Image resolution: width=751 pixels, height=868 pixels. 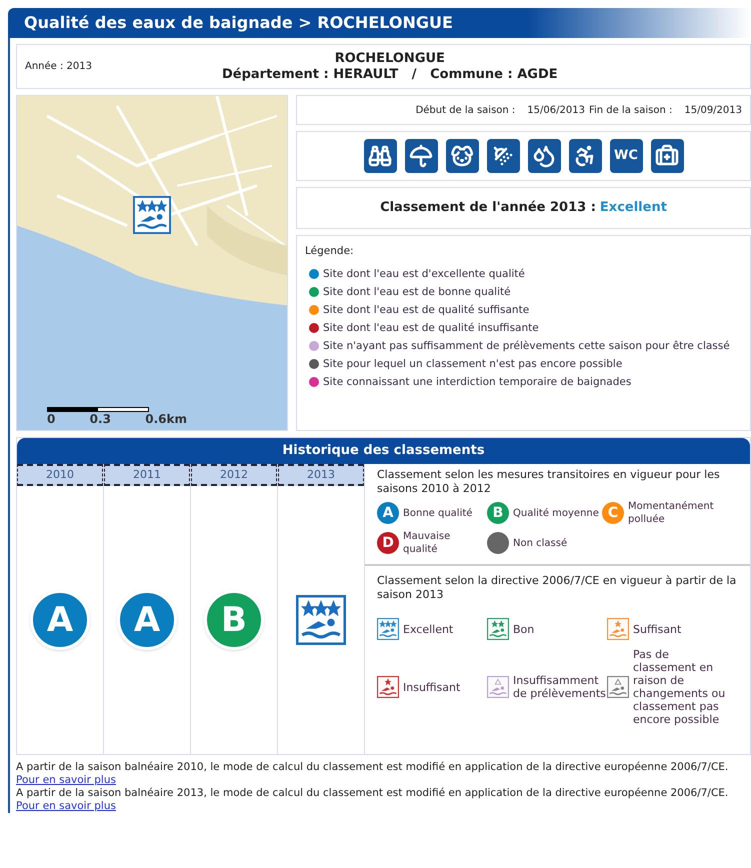 What do you see at coordinates (431, 328) in the screenshot?
I see `legend-text: Site dont l'eau est de qualité insuffisante` at bounding box center [431, 328].